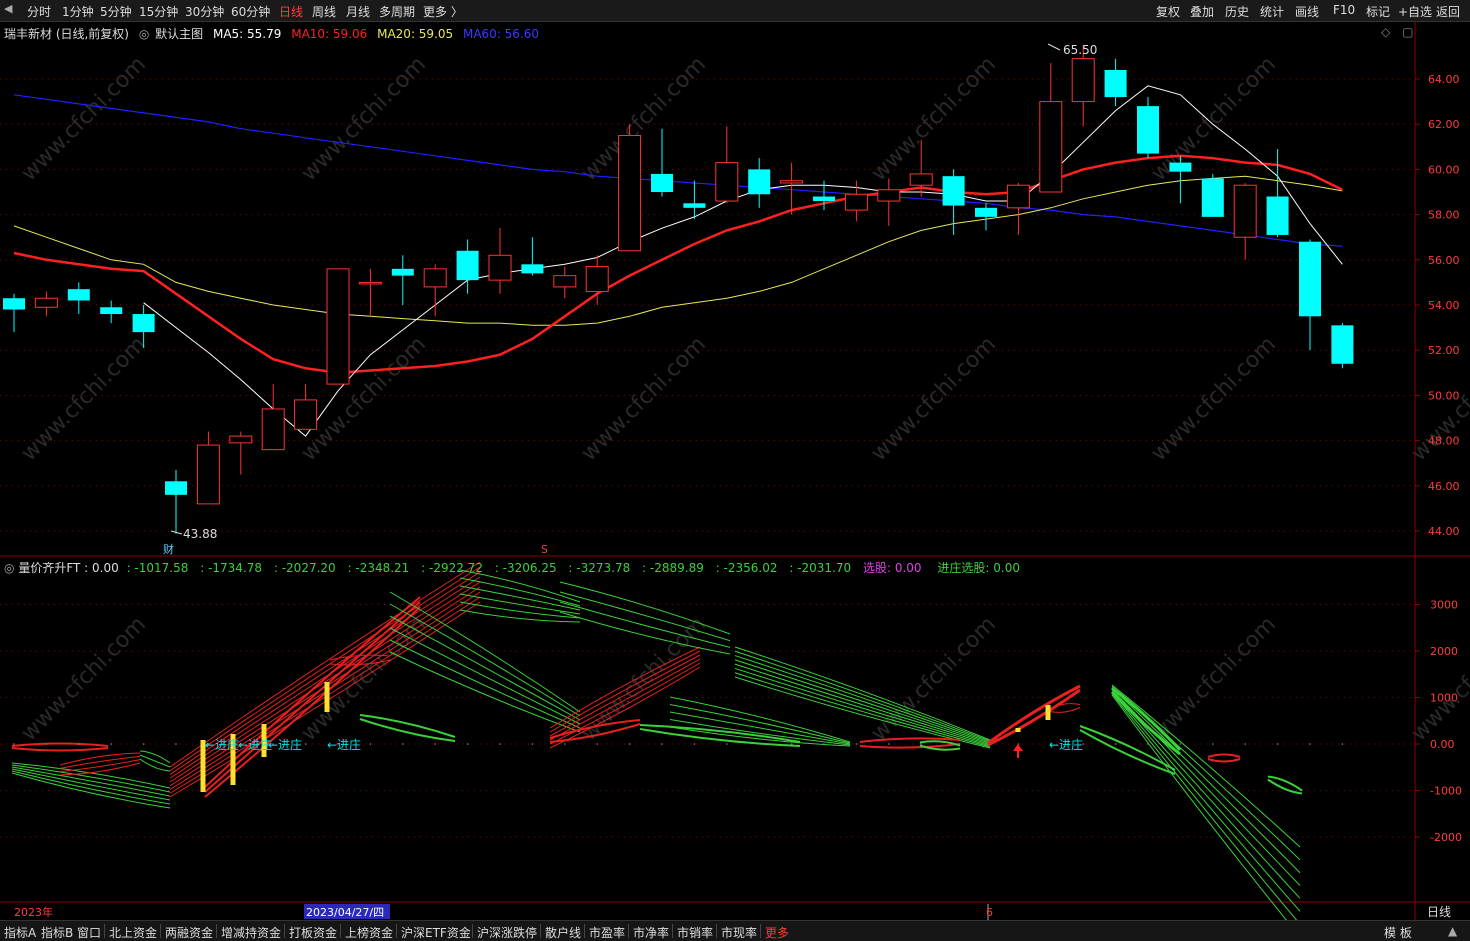 Image resolution: width=1470 pixels, height=941 pixels. What do you see at coordinates (777, 932) in the screenshot?
I see `tab-more: 更多` at bounding box center [777, 932].